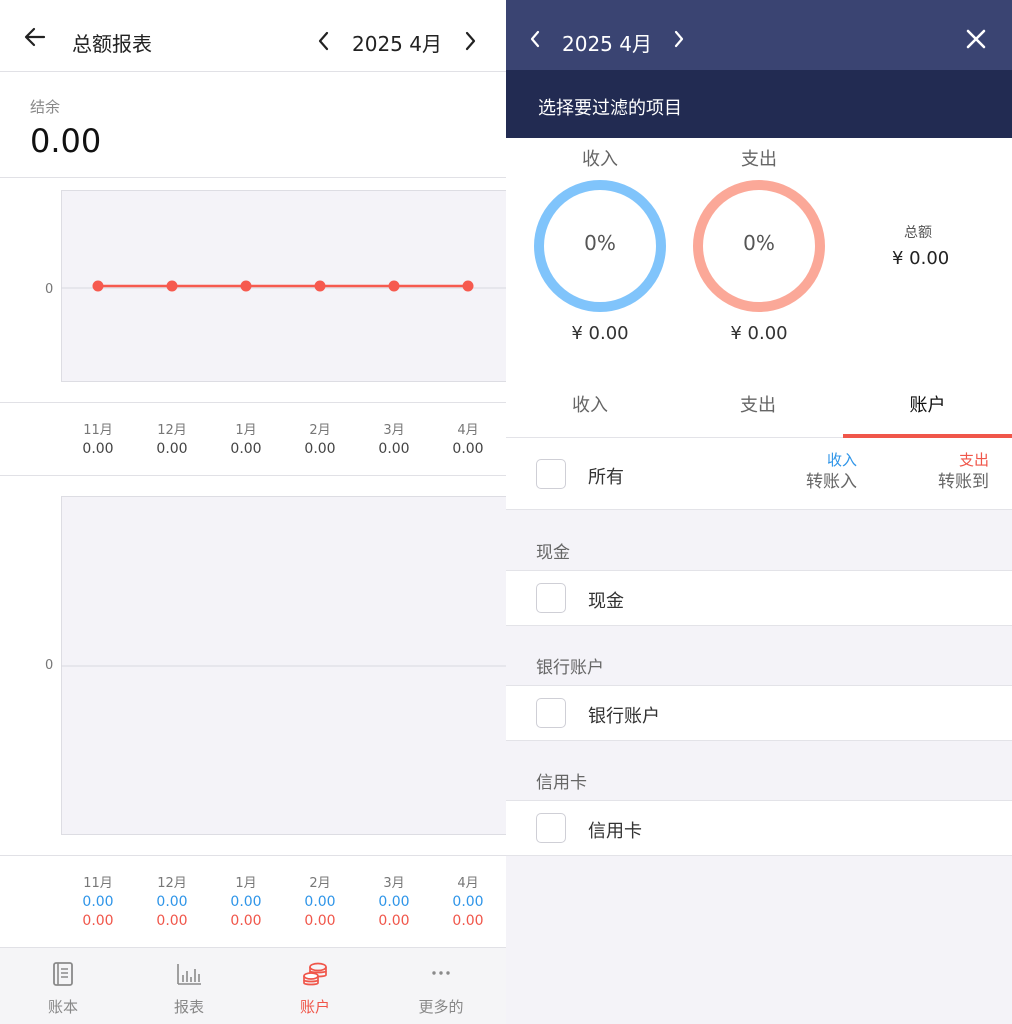 This screenshot has height=1024, width=1012. I want to click on account-label: 信用卡, so click(615, 831).